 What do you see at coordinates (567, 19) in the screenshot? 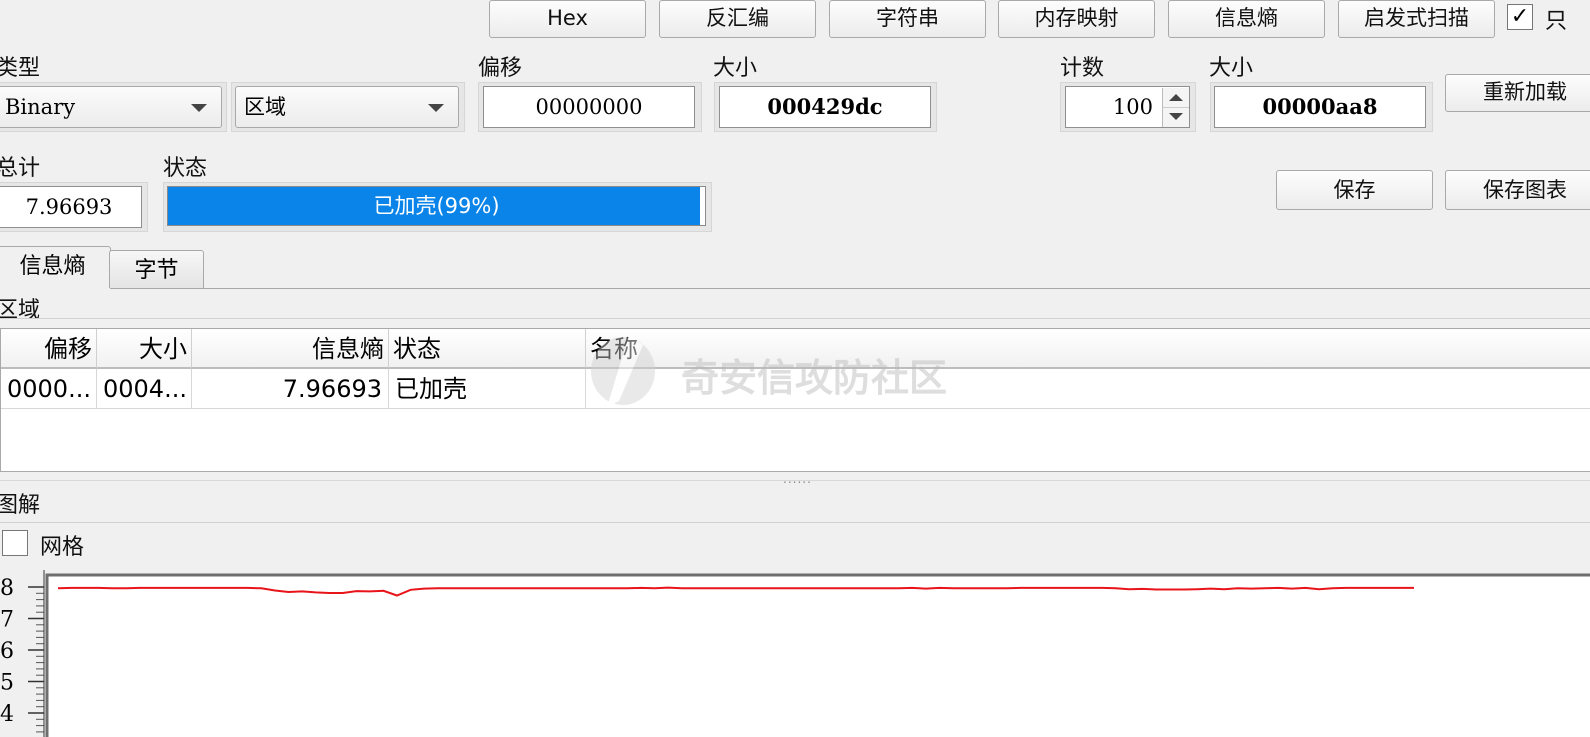
I see `hex-button: Hex` at bounding box center [567, 19].